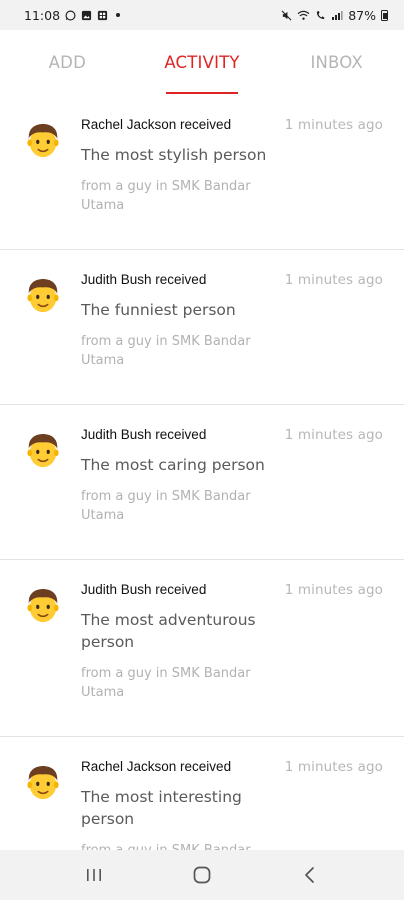 The width and height of the screenshot is (404, 900). I want to click on tab-add: ADD, so click(67, 62).